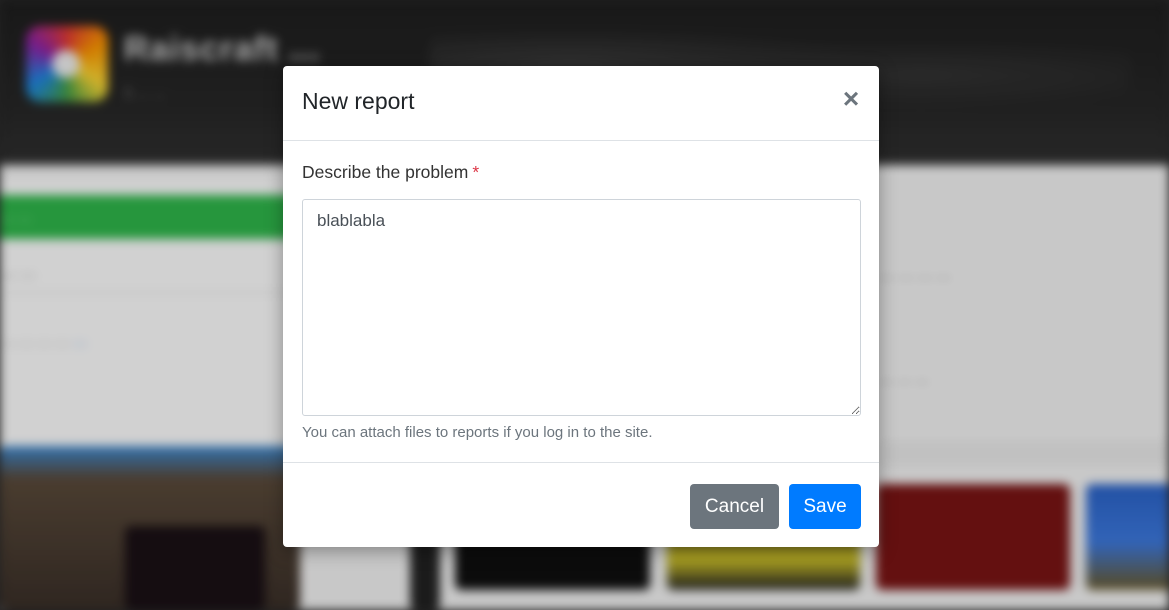  What do you see at coordinates (734, 506) in the screenshot?
I see `cancel-button: Cancel` at bounding box center [734, 506].